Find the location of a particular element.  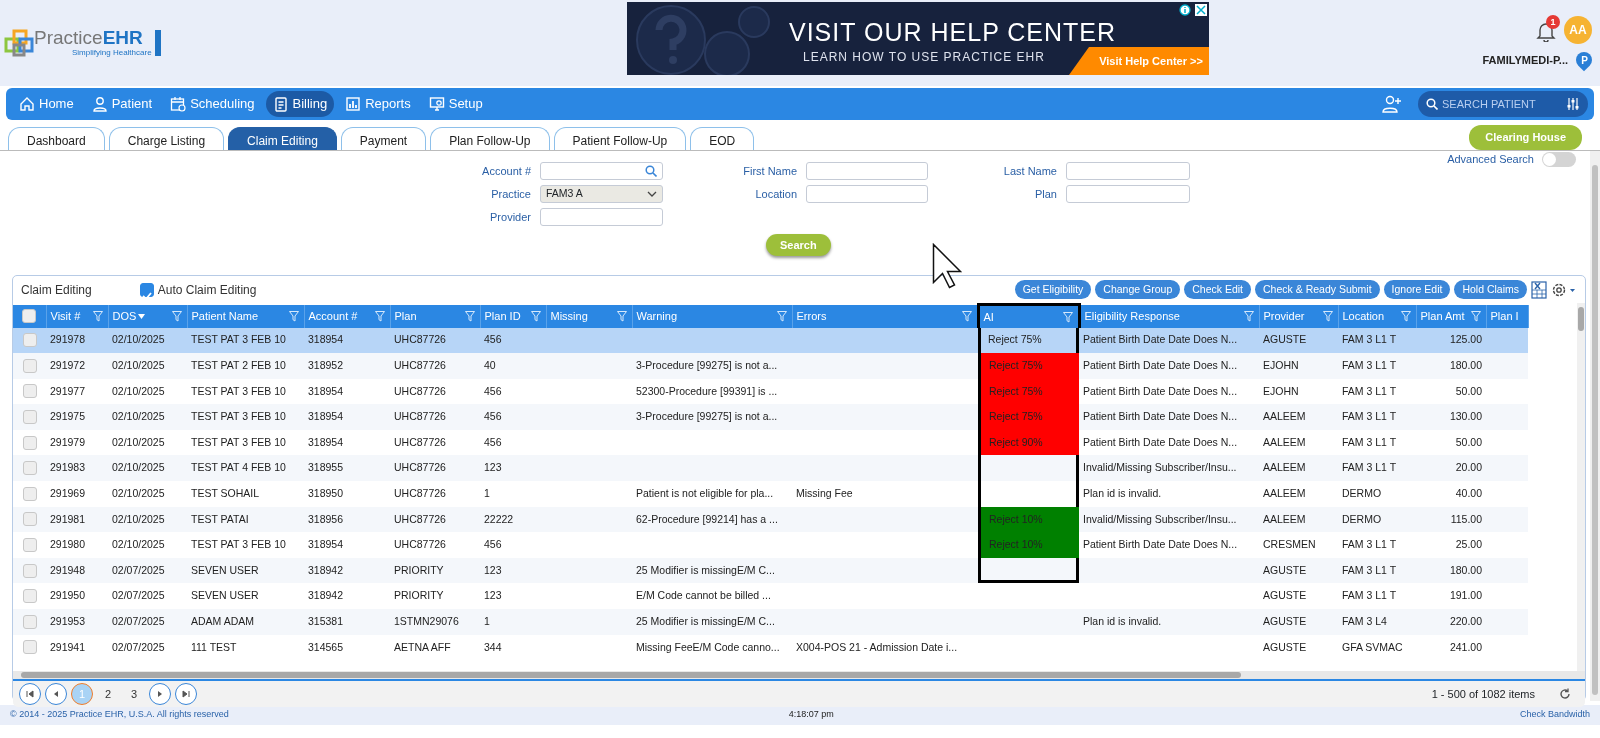

account-link: 318952 is located at coordinates (326, 365).